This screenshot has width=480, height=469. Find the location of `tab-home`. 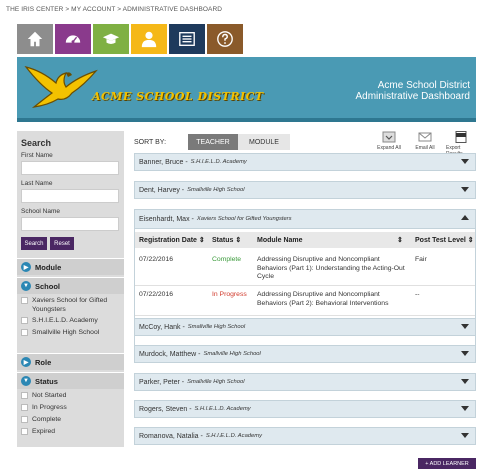

tab-home is located at coordinates (35, 39).